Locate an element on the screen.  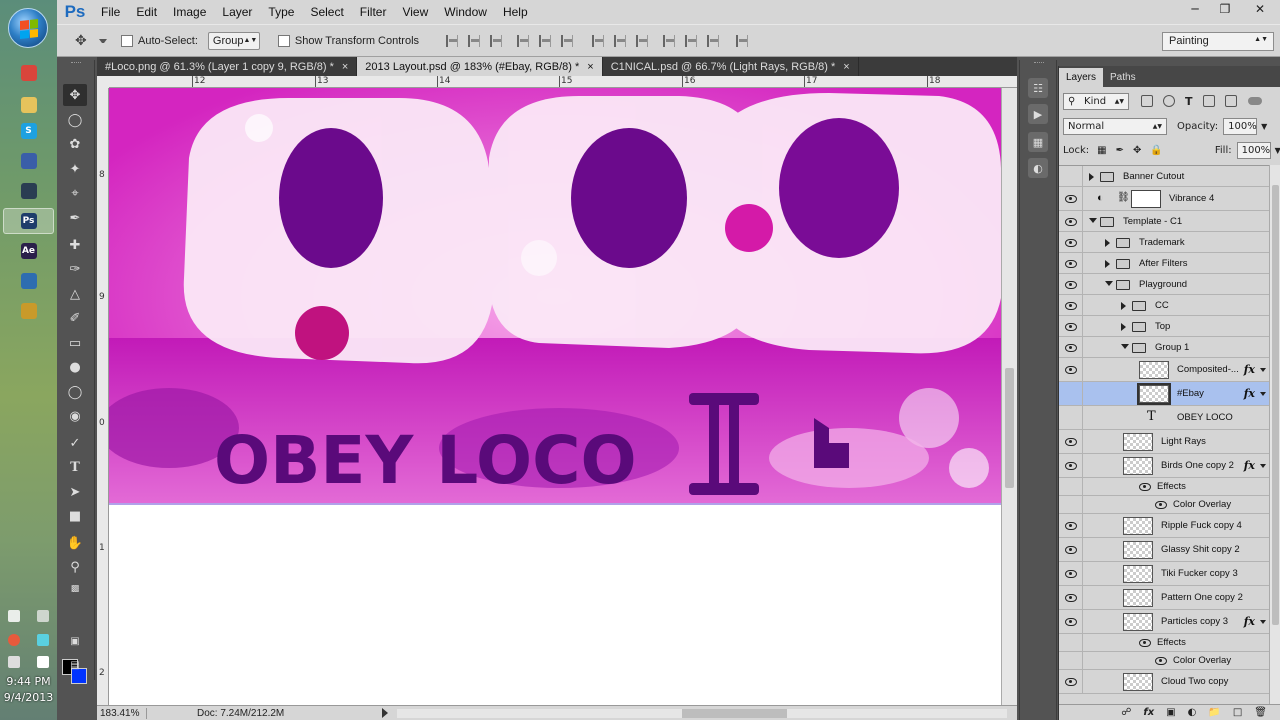
zoom-tool-icon: ⚲ is located at coordinates (75, 567).